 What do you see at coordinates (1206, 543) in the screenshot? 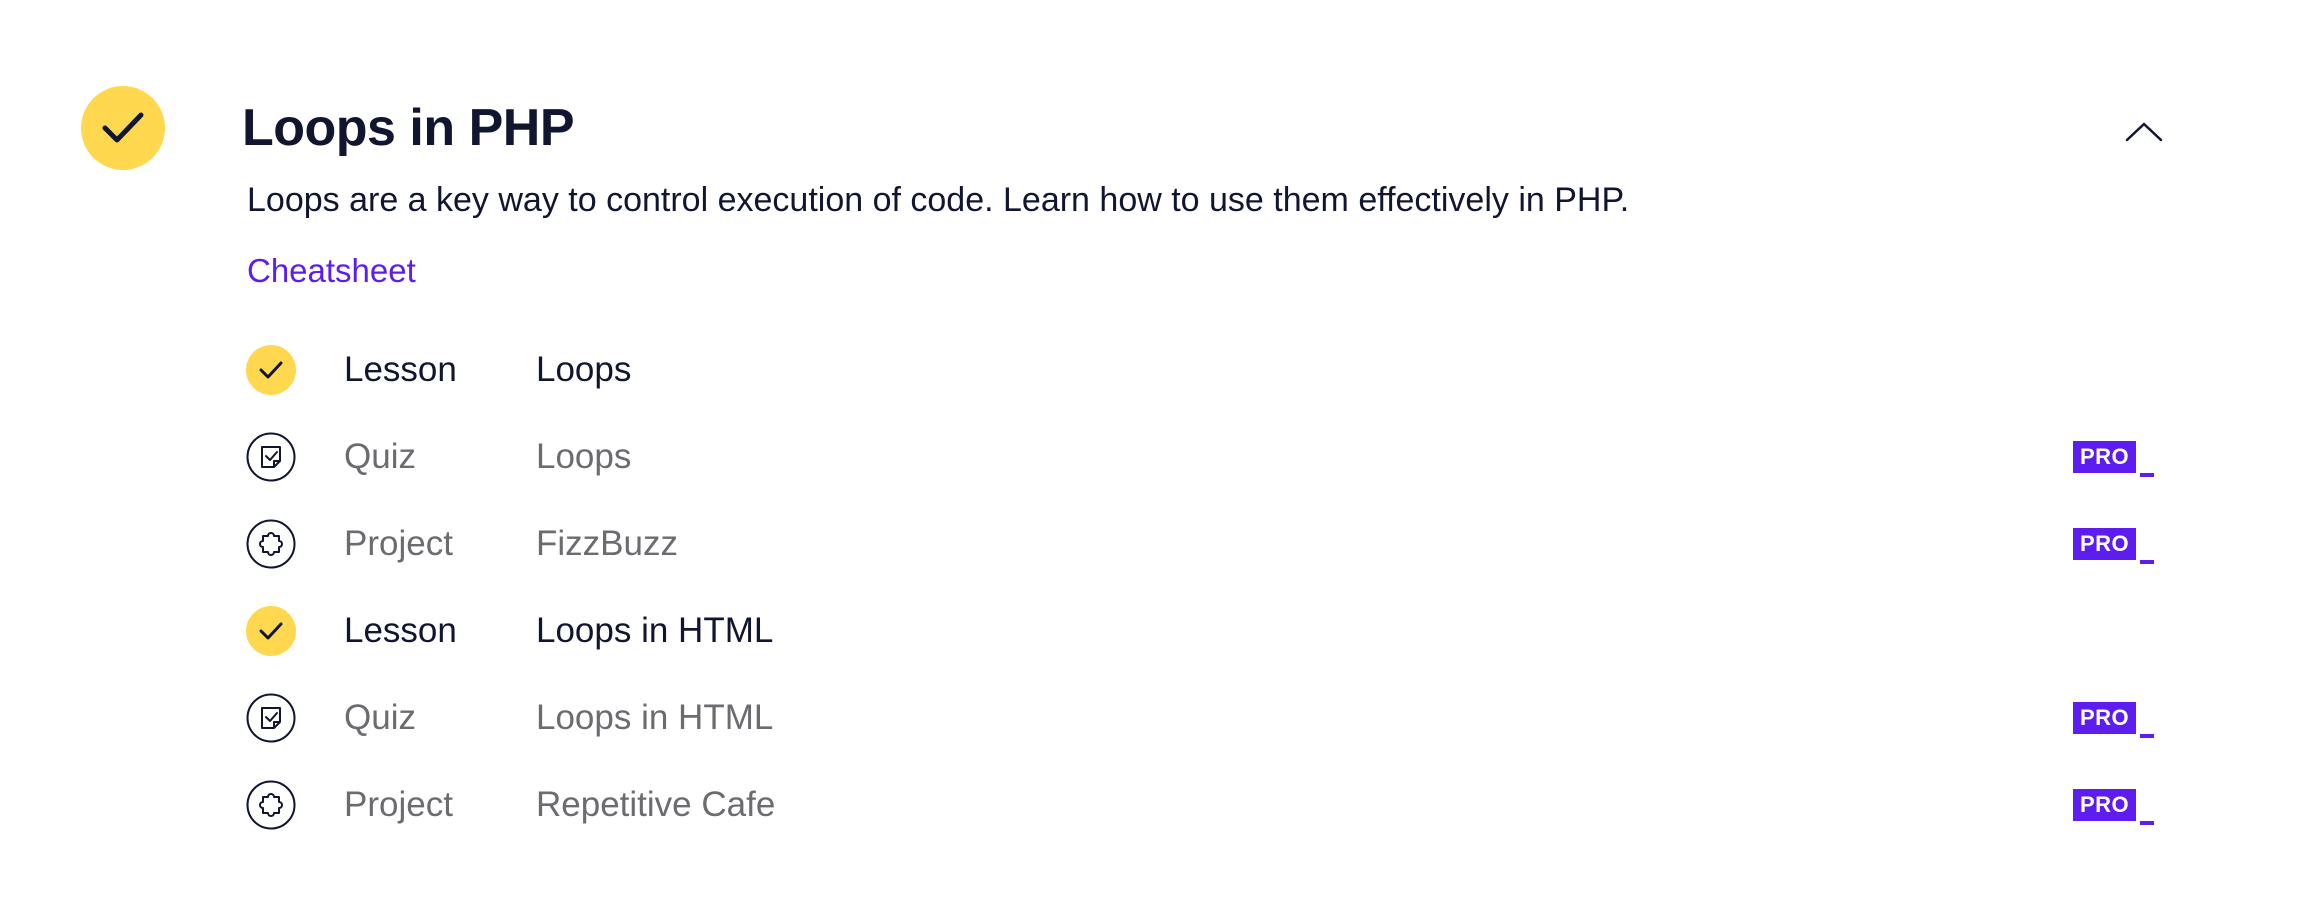
I see `list-item: Project FizzBuzz PRO` at bounding box center [1206, 543].